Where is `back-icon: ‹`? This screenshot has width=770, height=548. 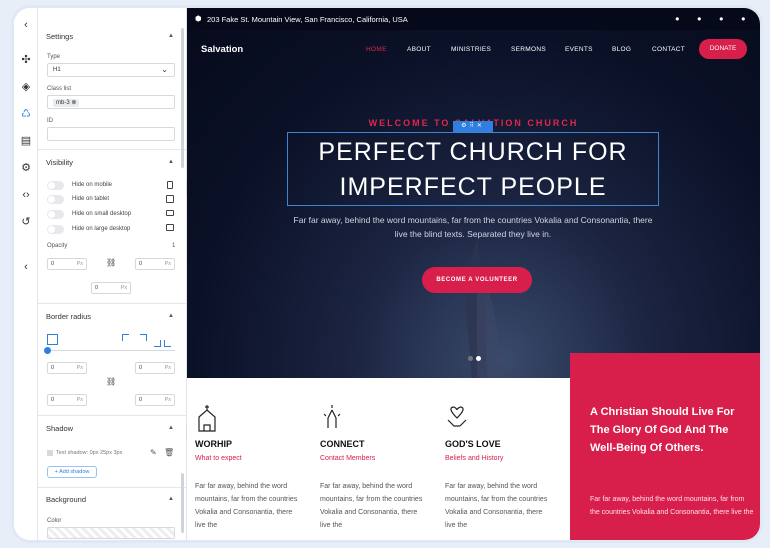 back-icon: ‹ is located at coordinates (26, 267).